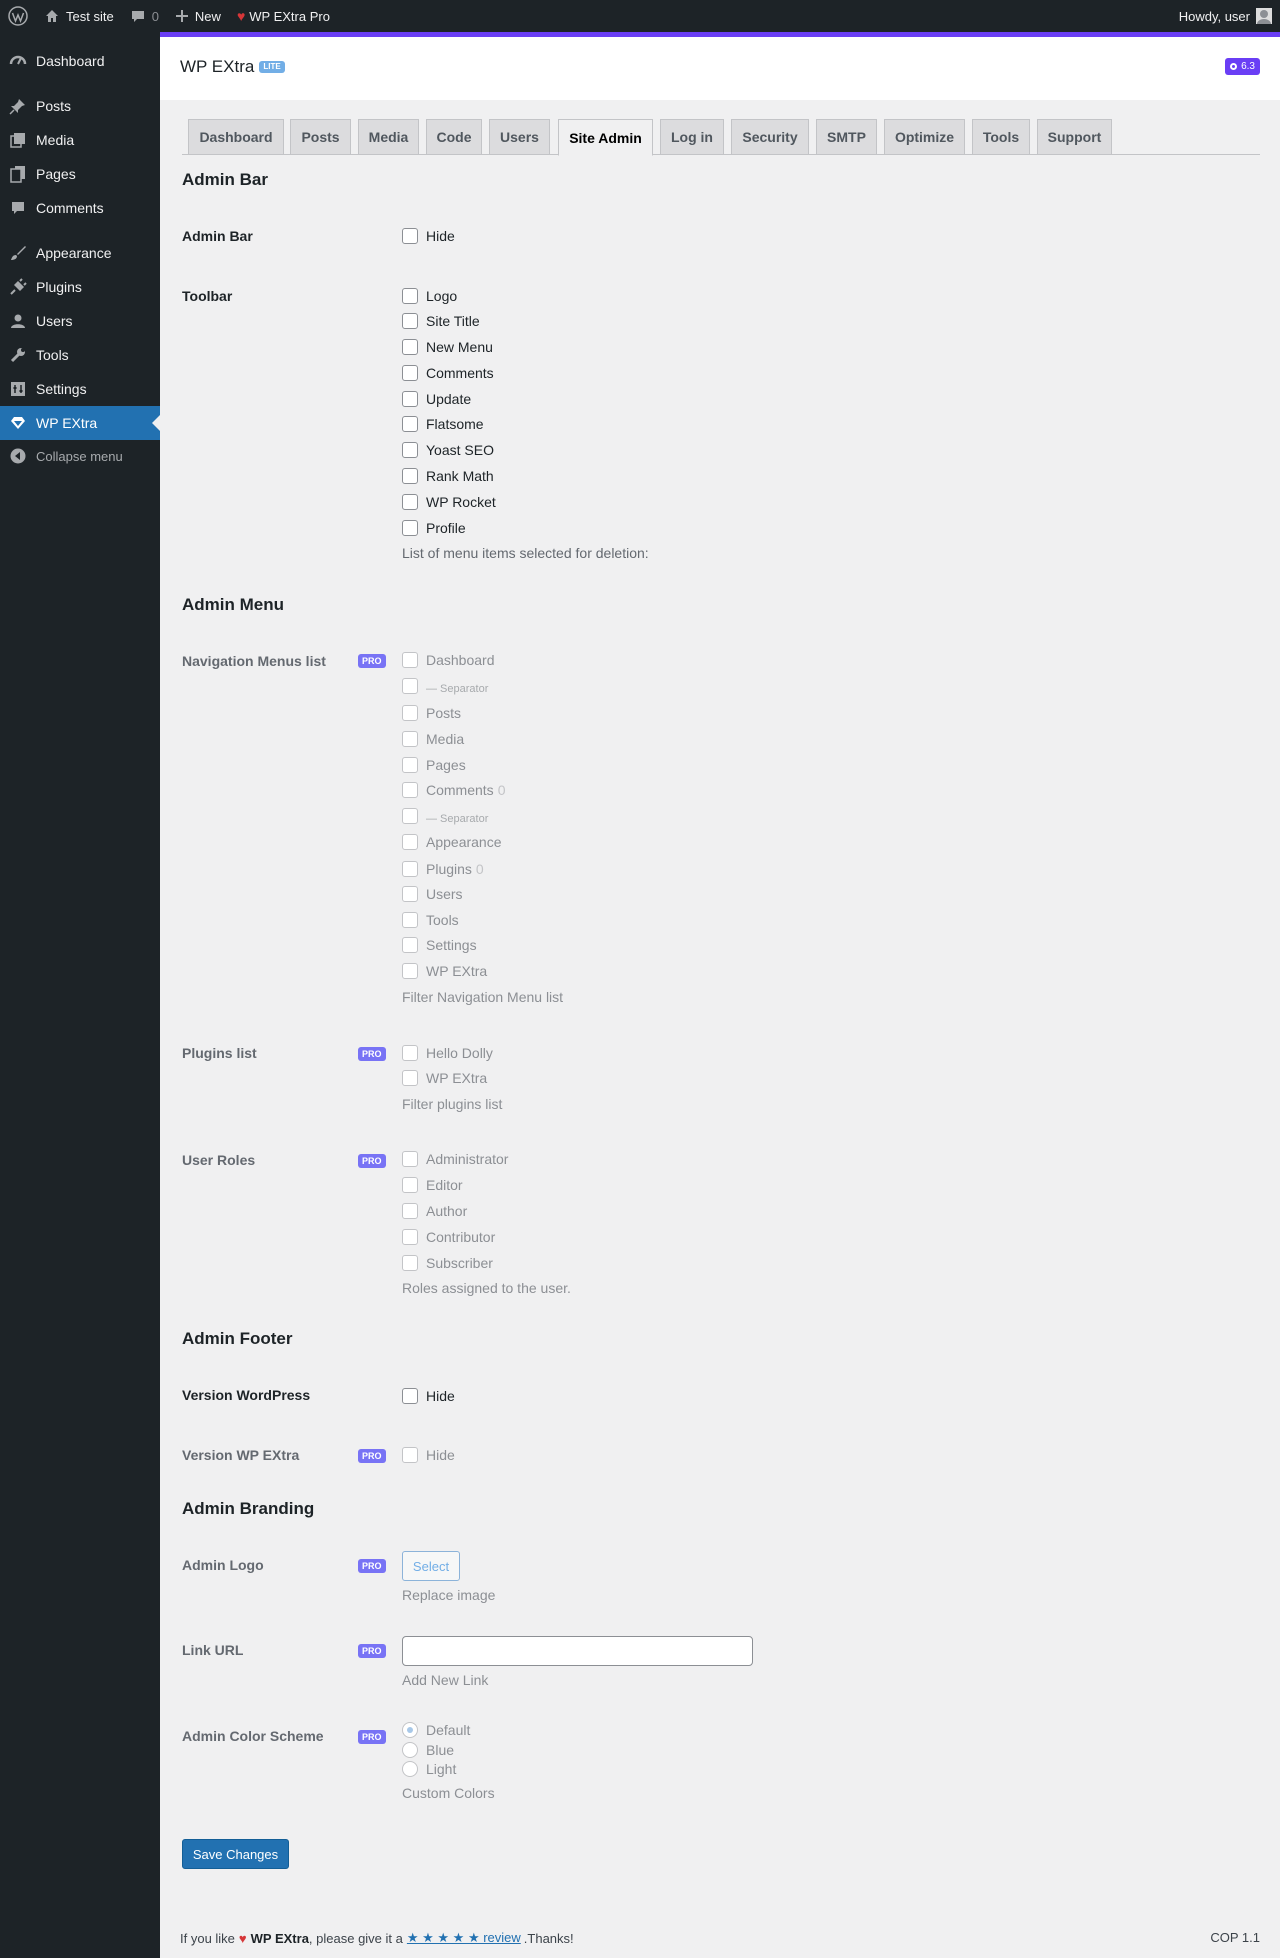 This screenshot has height=1958, width=1280. I want to click on version-wordpress-hide-checkbox, so click(410, 1396).